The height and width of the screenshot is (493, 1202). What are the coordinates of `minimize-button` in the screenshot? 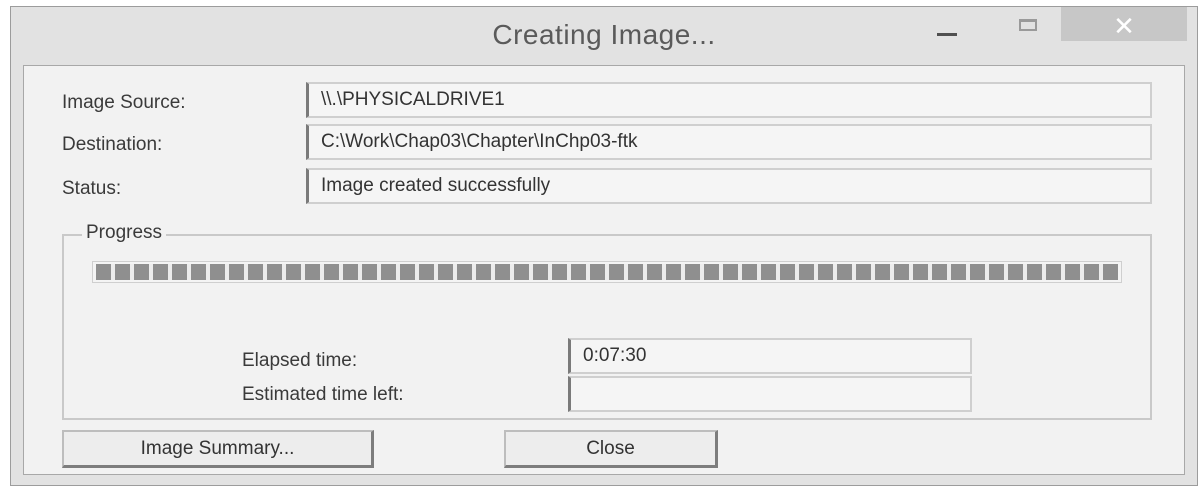 It's located at (947, 25).